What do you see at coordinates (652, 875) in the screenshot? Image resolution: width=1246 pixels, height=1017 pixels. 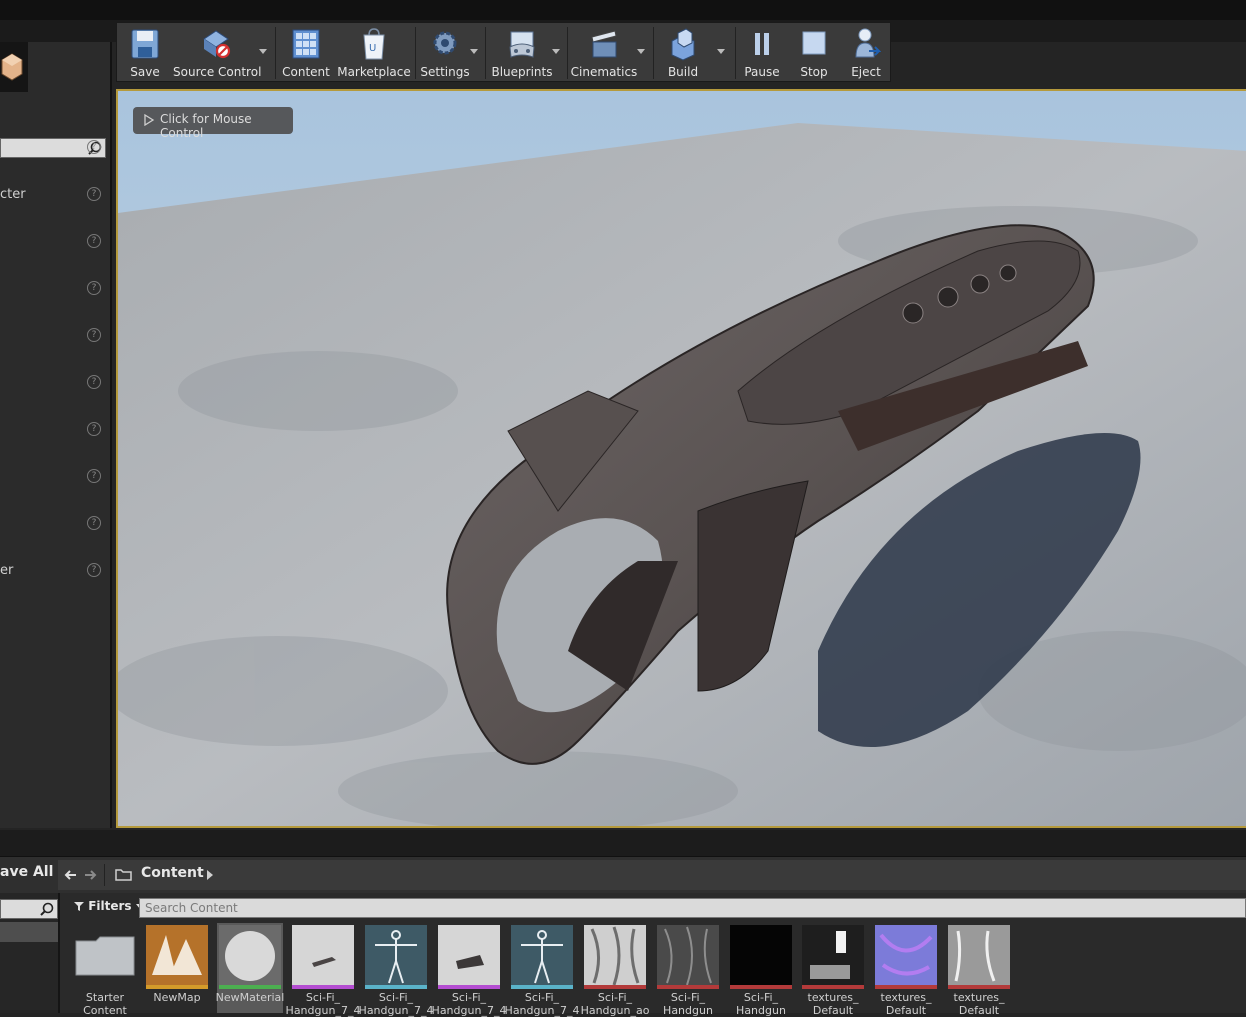 I see `content-browser-nav` at bounding box center [652, 875].